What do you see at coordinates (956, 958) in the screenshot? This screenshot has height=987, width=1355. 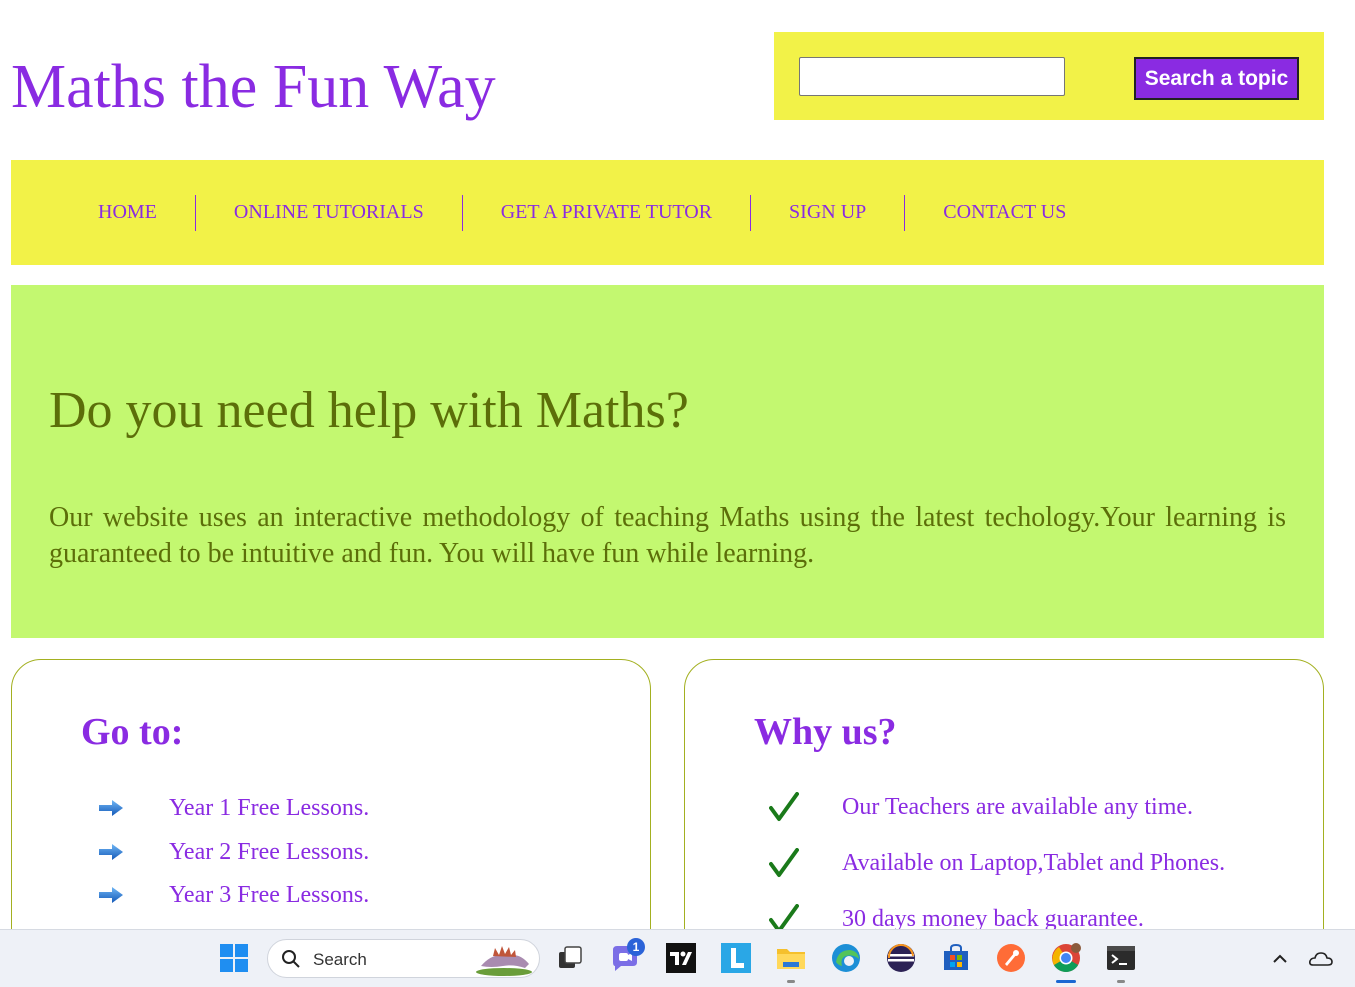 I see `microsoft-store-icon` at bounding box center [956, 958].